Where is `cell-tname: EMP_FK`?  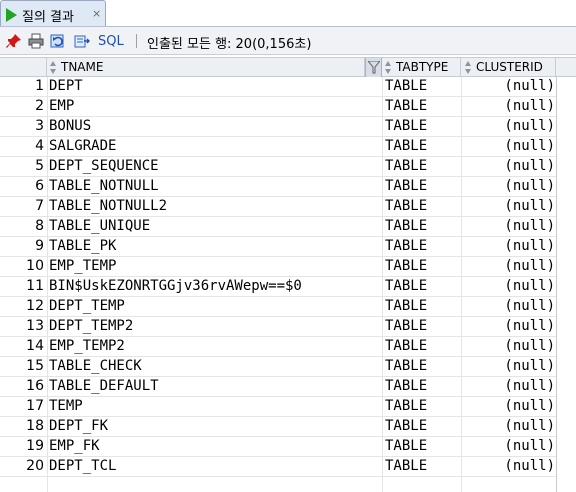 cell-tname: EMP_FK is located at coordinates (215, 446).